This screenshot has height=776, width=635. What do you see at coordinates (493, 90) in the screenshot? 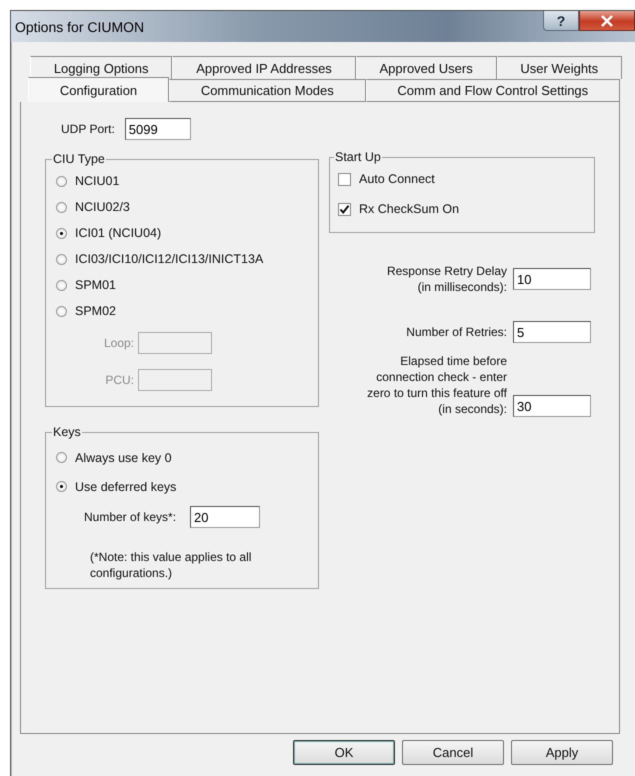
I see `tab: Comm and Flow Control Settings` at bounding box center [493, 90].